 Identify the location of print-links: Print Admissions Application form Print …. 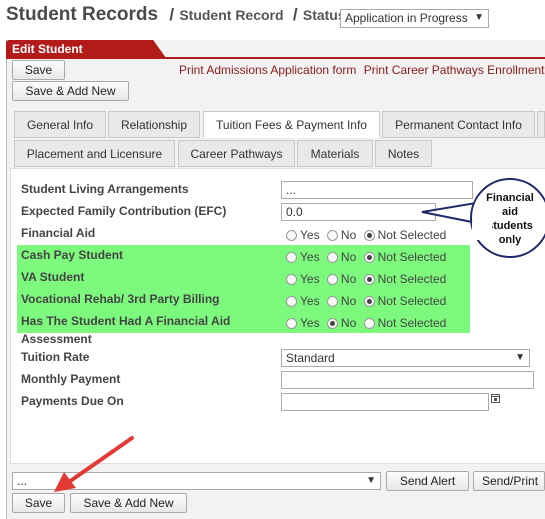
(362, 70).